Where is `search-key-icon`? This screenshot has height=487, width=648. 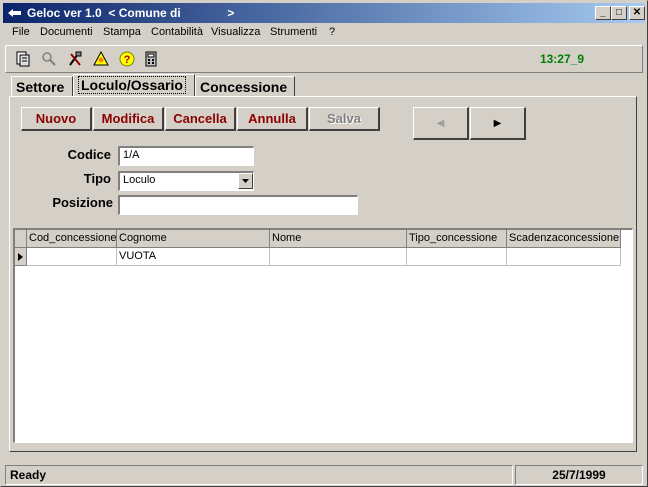
search-key-icon is located at coordinates (49, 59).